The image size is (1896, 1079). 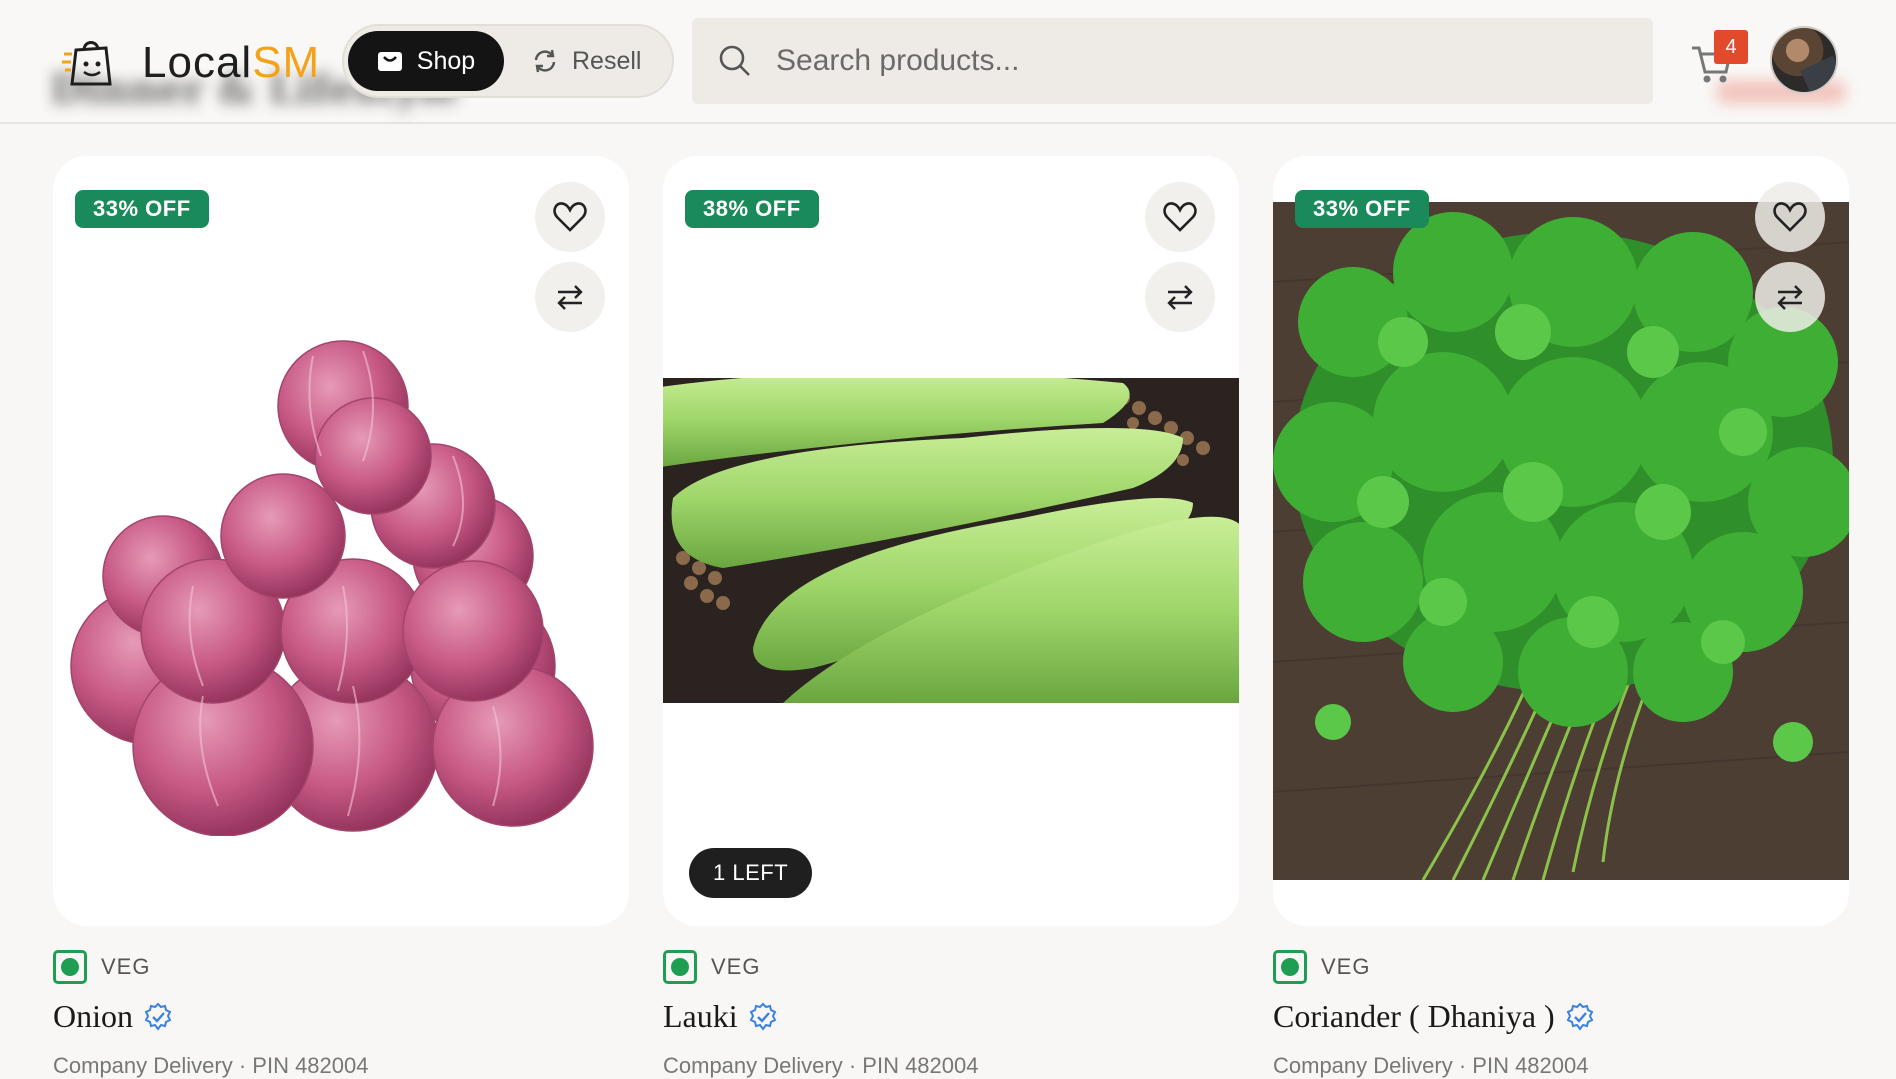 I want to click on resell-tab: Resell, so click(x=586, y=61).